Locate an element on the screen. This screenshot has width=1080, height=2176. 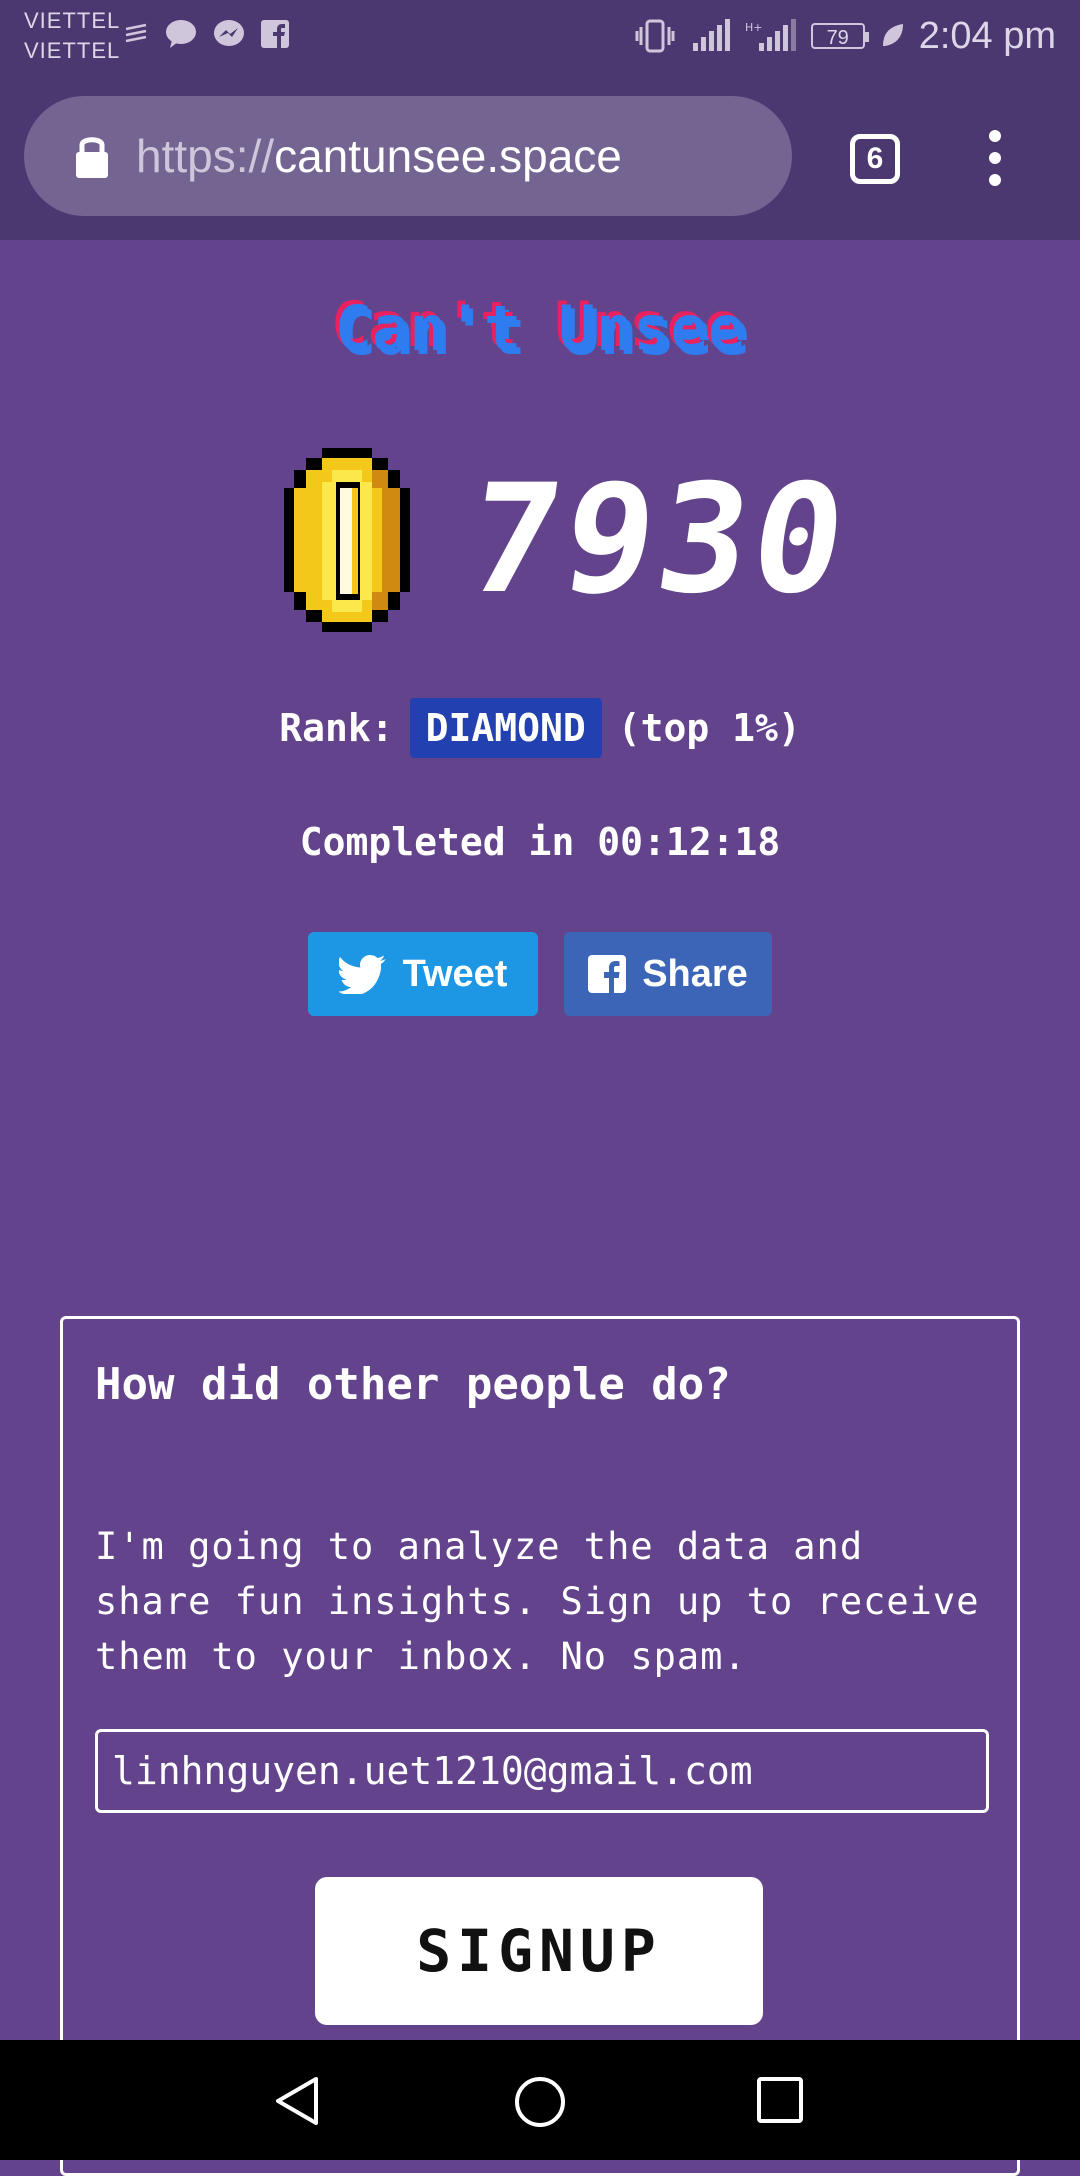
card-heading: How did other people do? is located at coordinates (413, 1384).